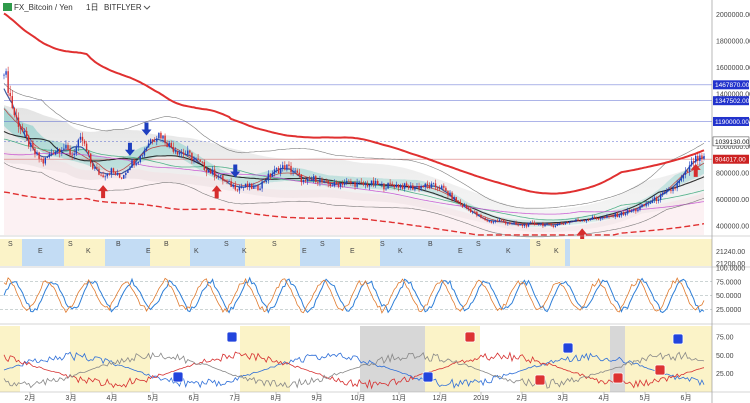 The height and width of the screenshot is (403, 750). Describe the element at coordinates (194, 398) in the screenshot. I see `x-tick-label: 6月` at that location.